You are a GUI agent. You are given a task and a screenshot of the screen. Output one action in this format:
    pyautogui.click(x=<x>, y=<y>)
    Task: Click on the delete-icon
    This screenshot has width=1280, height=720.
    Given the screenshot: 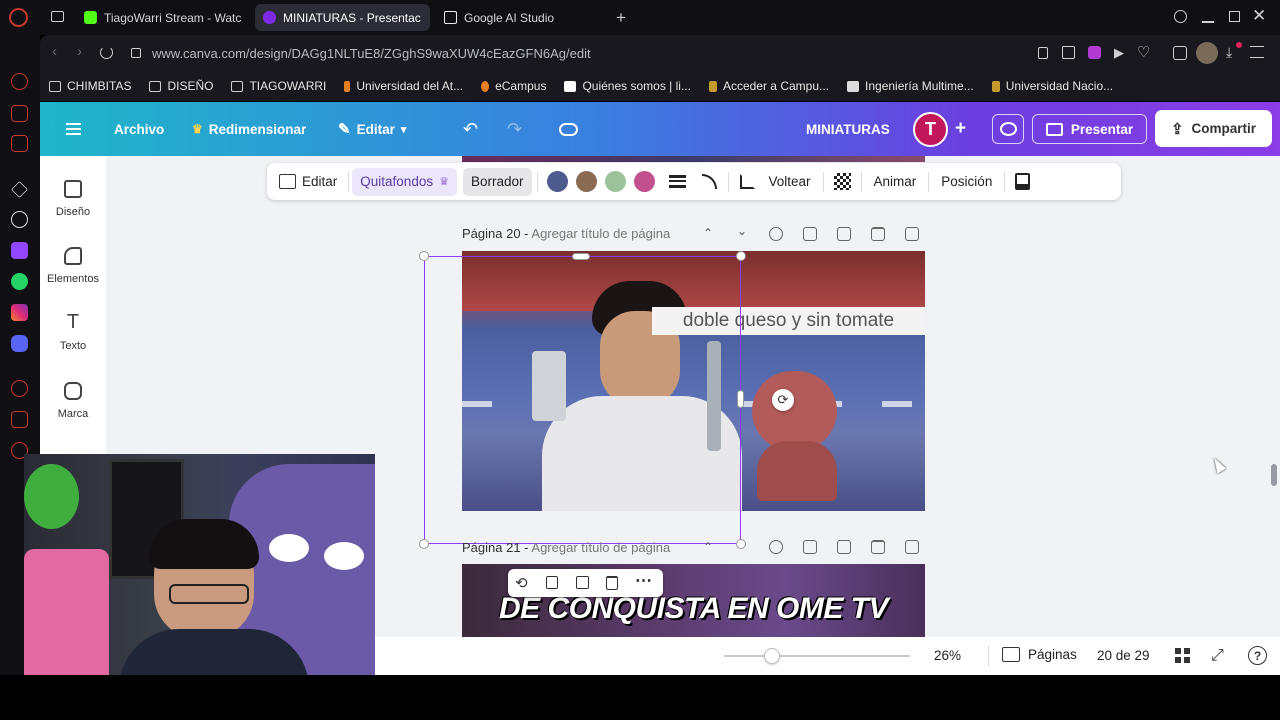 What is the action you would take?
    pyautogui.click(x=612, y=583)
    